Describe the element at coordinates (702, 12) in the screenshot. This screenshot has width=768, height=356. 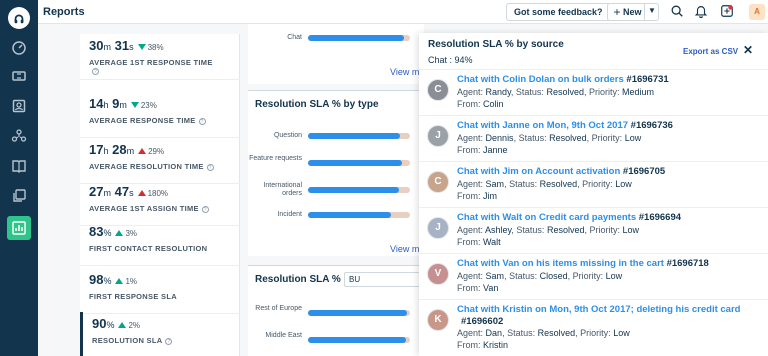
I see `bell-icon` at that location.